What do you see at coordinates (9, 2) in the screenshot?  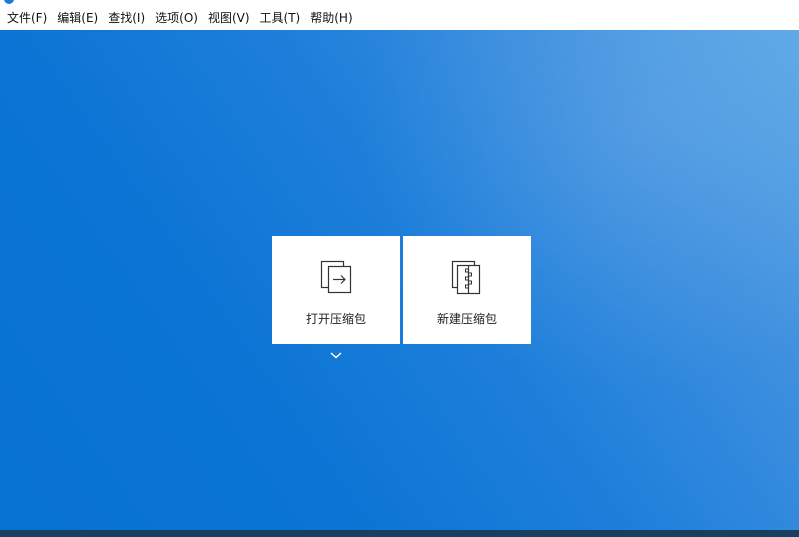 I see `app-logo-icon` at bounding box center [9, 2].